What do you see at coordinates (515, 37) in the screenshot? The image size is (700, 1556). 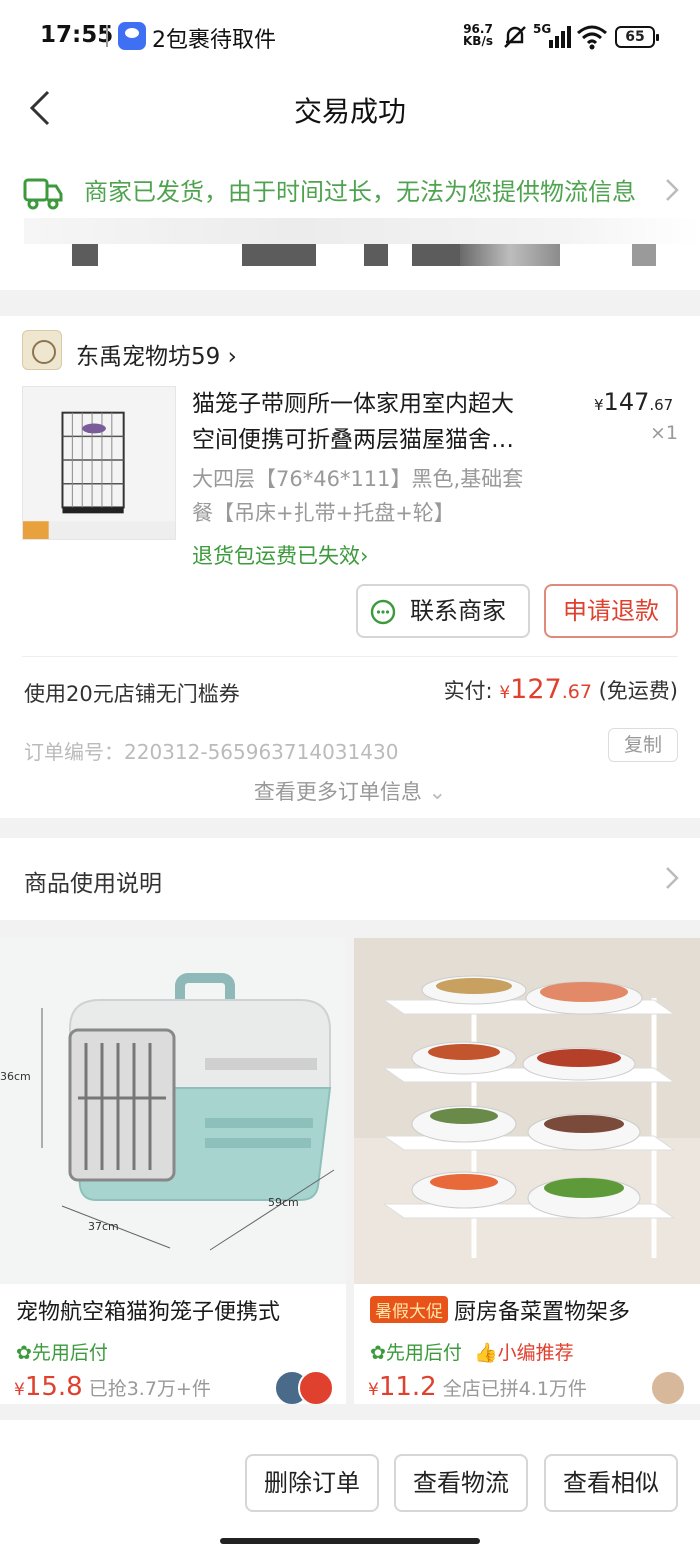 I see `mute-icon` at bounding box center [515, 37].